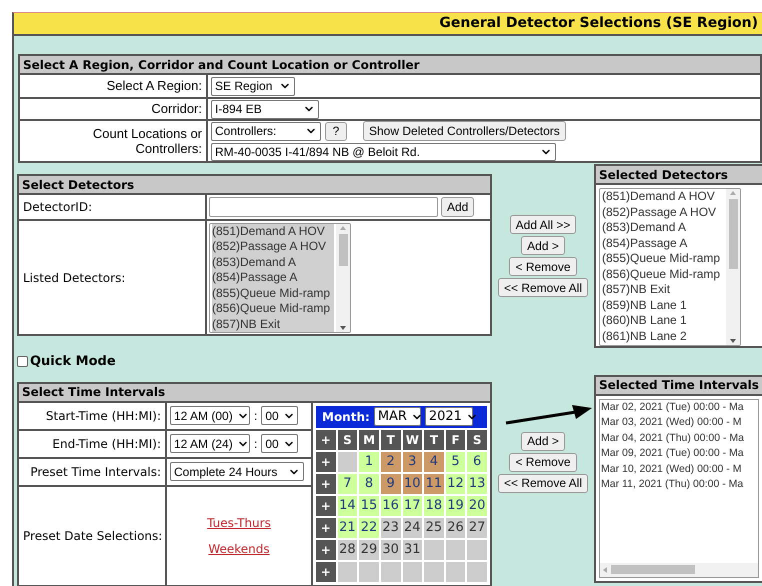  Describe the element at coordinates (434, 484) in the screenshot. I see `calendar-day: 11` at that location.